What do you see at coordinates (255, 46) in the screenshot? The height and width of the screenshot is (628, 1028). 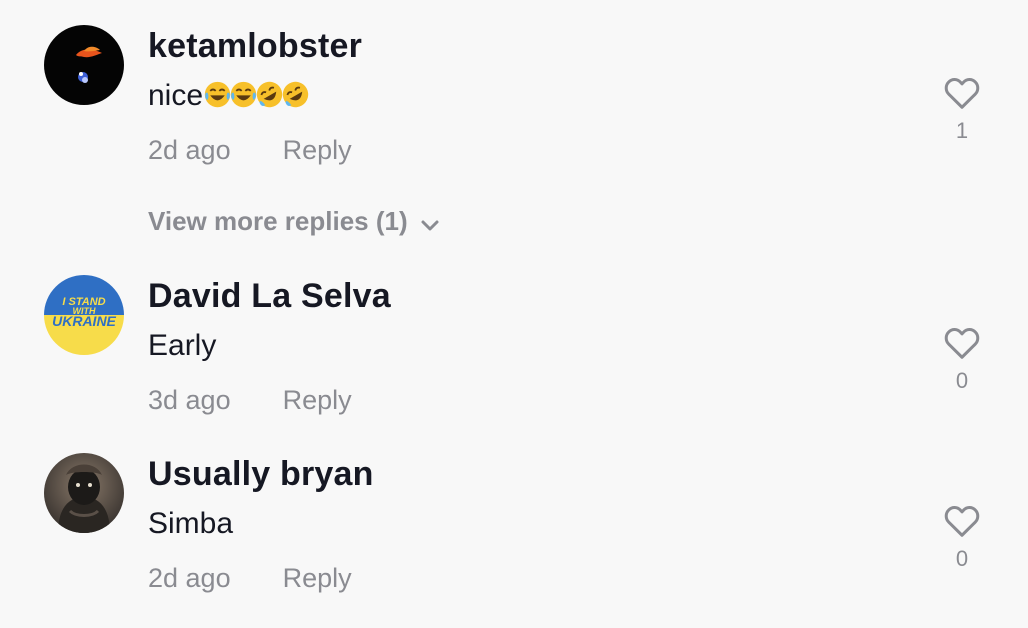 I see `comment-username: ketamlobster` at bounding box center [255, 46].